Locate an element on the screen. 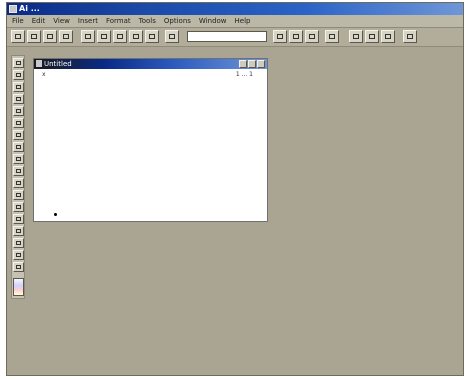  copy-icon is located at coordinates (104, 36).